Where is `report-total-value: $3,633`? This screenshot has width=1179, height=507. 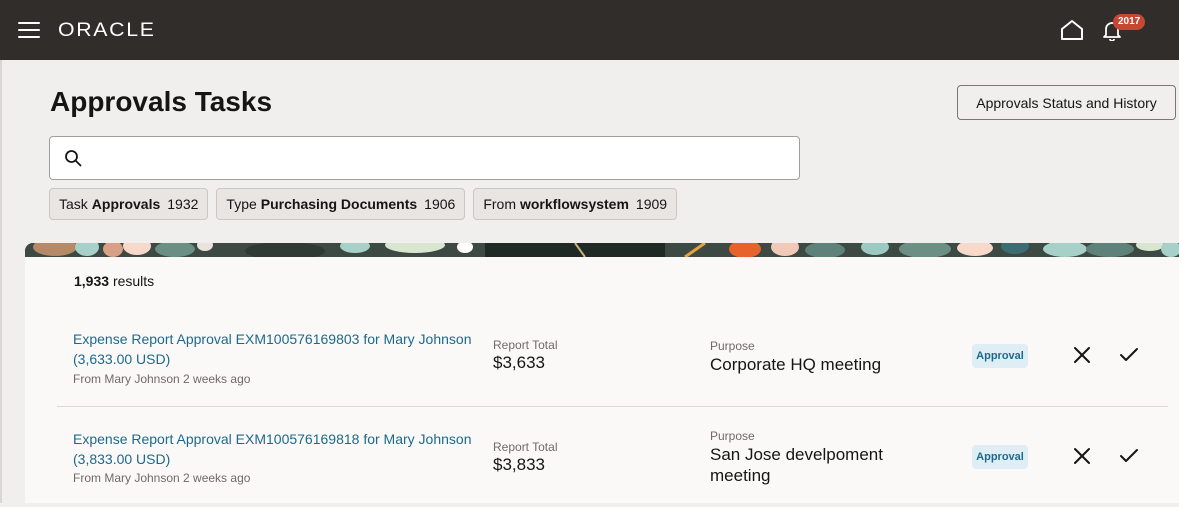 report-total-value: $3,633 is located at coordinates (519, 362).